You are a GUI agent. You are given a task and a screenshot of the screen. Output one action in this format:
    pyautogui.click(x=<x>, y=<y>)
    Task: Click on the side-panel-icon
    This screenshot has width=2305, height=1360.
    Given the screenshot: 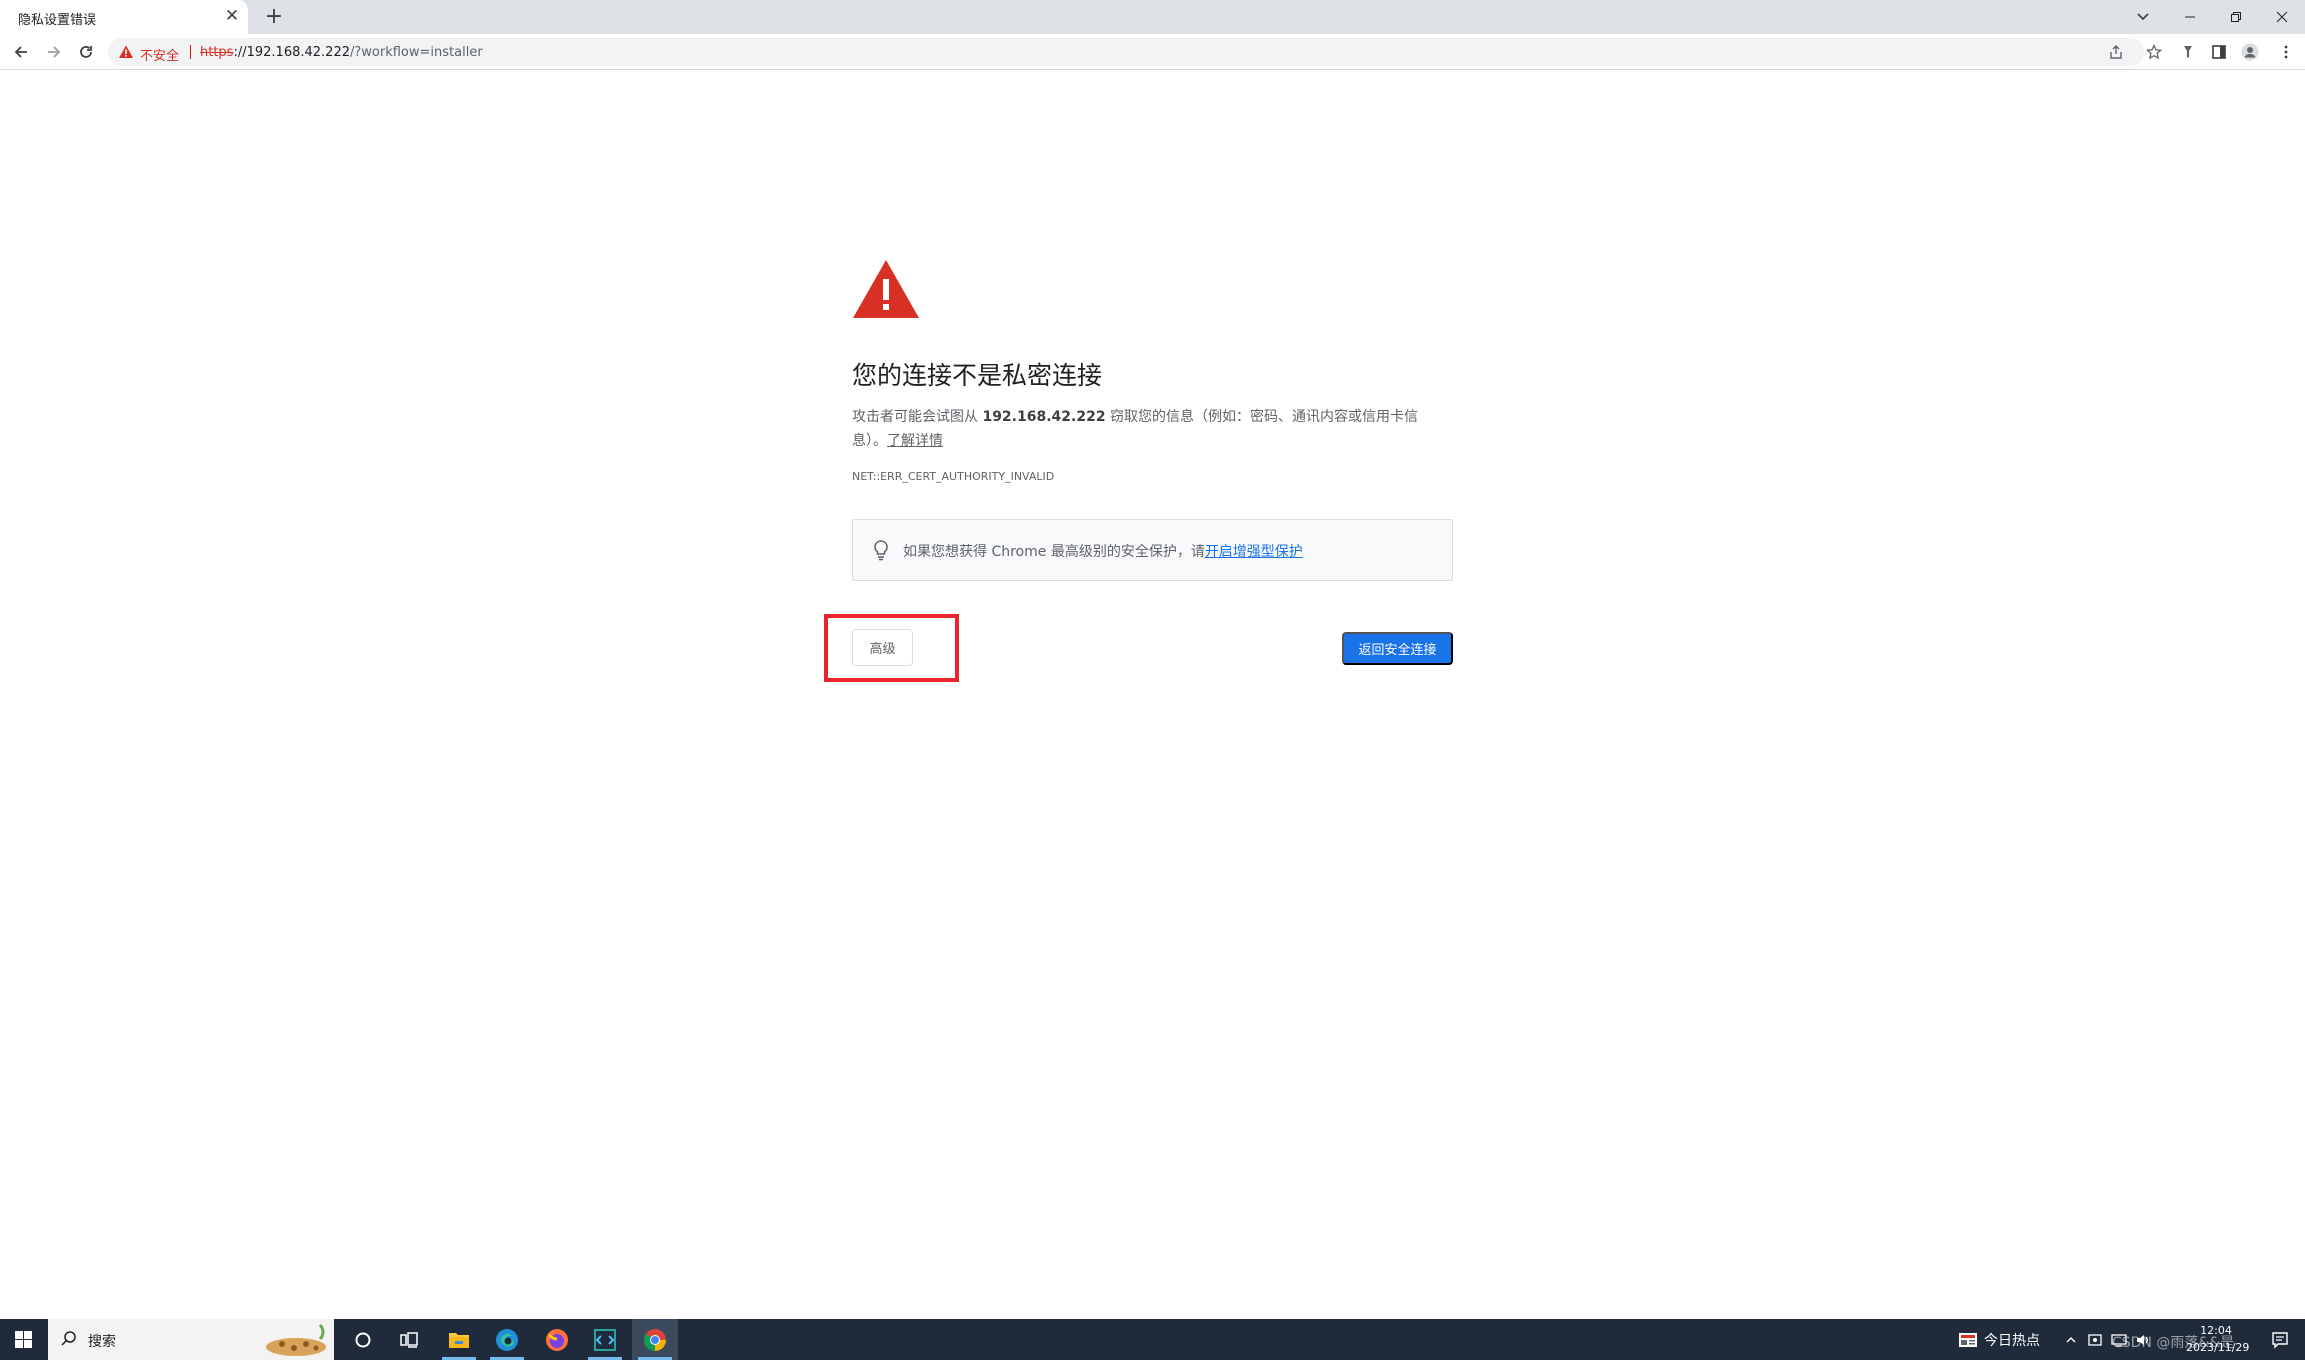 What is the action you would take?
    pyautogui.click(x=2219, y=52)
    